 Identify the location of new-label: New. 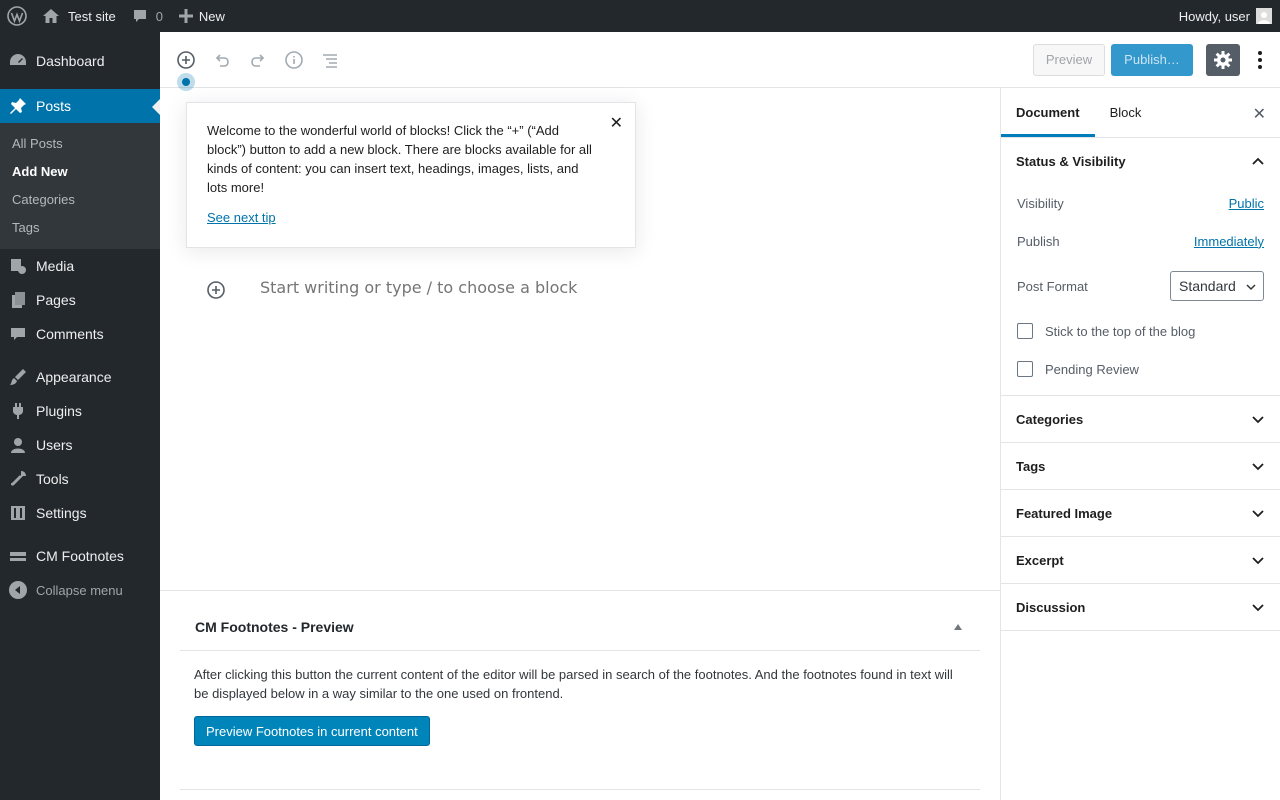
(211, 16).